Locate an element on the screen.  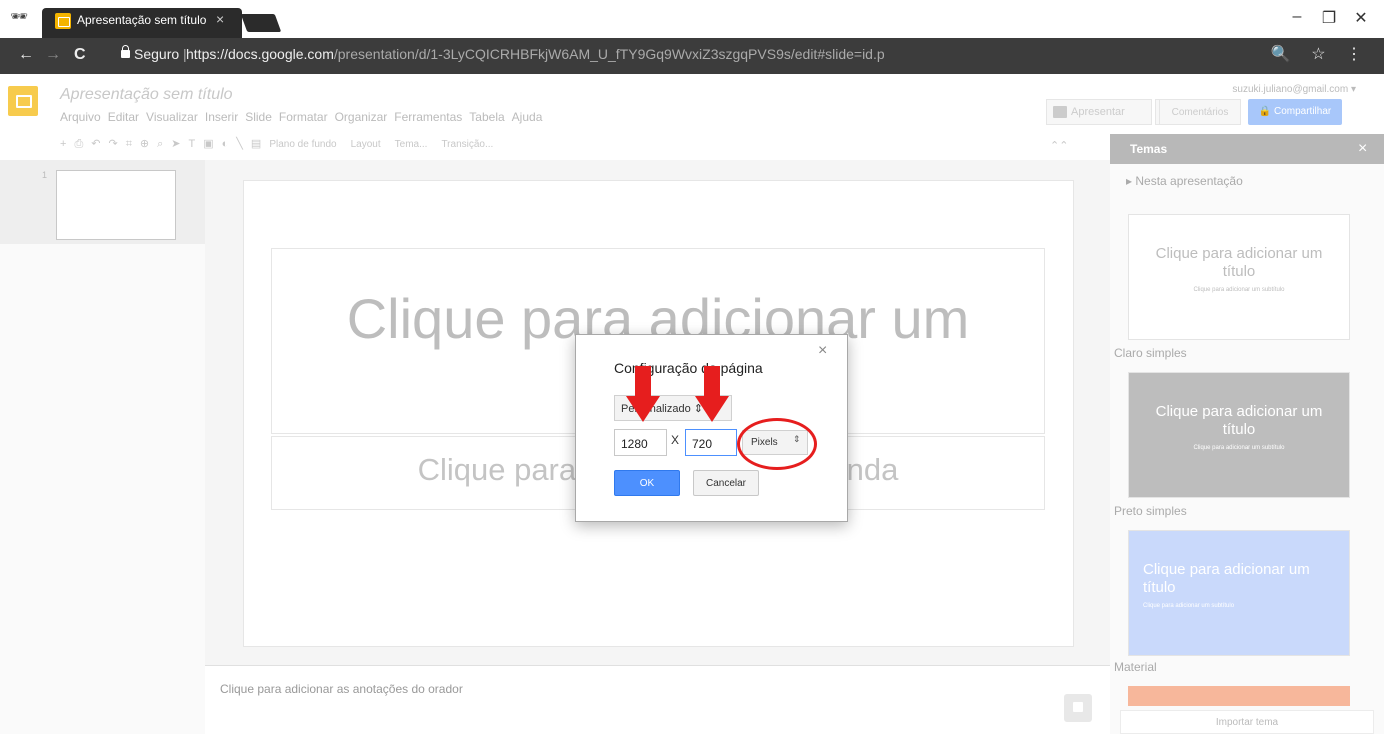
user-email: suzuki.juliano@gmail.com ▾ is located at coordinates (1294, 89).